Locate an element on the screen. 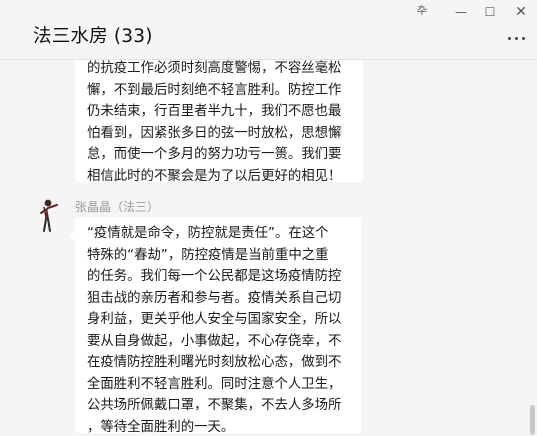 This screenshot has width=537, height=436. message-line: 身利益，更关乎他人安全与国家安全，所以 is located at coordinates (214, 319).